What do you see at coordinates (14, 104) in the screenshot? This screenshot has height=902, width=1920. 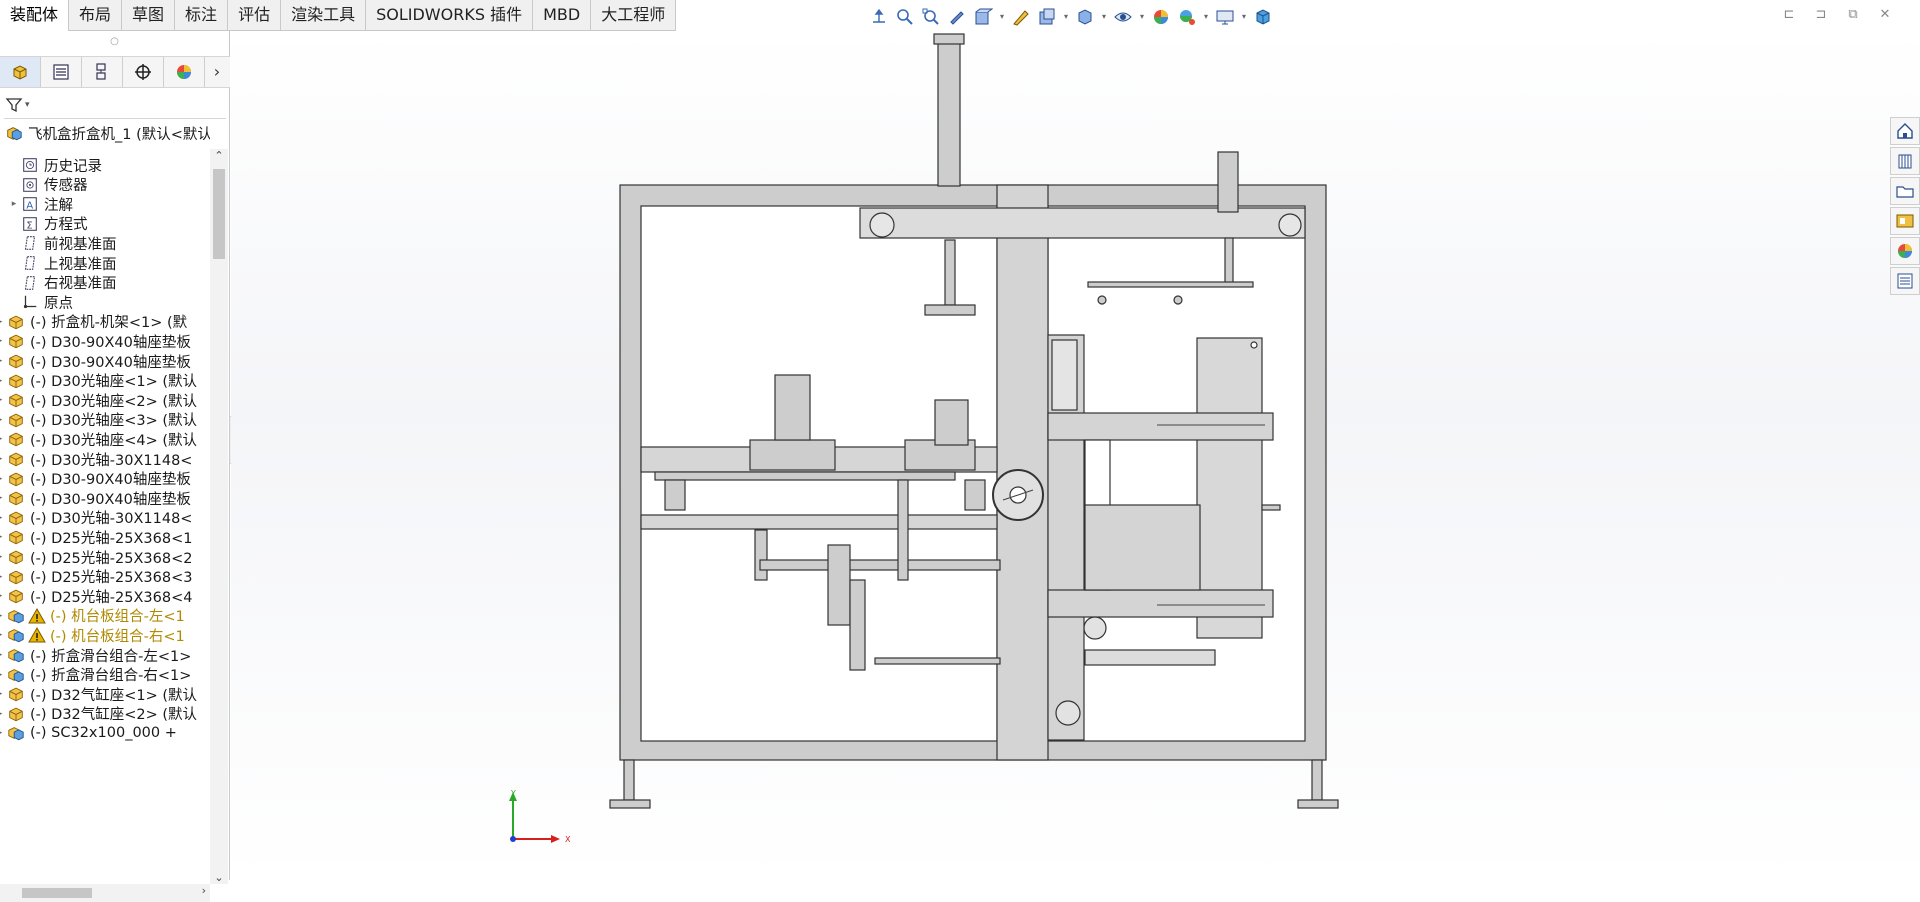 I see `filter-icon` at bounding box center [14, 104].